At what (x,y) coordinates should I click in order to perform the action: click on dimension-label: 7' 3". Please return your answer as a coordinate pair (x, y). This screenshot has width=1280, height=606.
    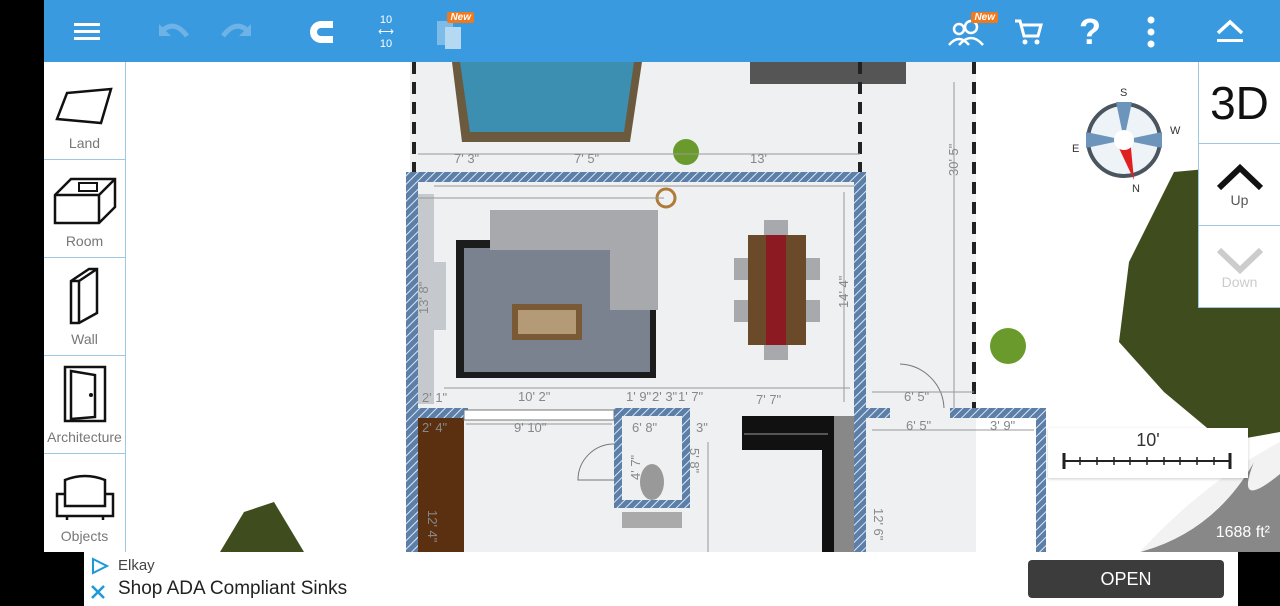
    Looking at the image, I should click on (467, 158).